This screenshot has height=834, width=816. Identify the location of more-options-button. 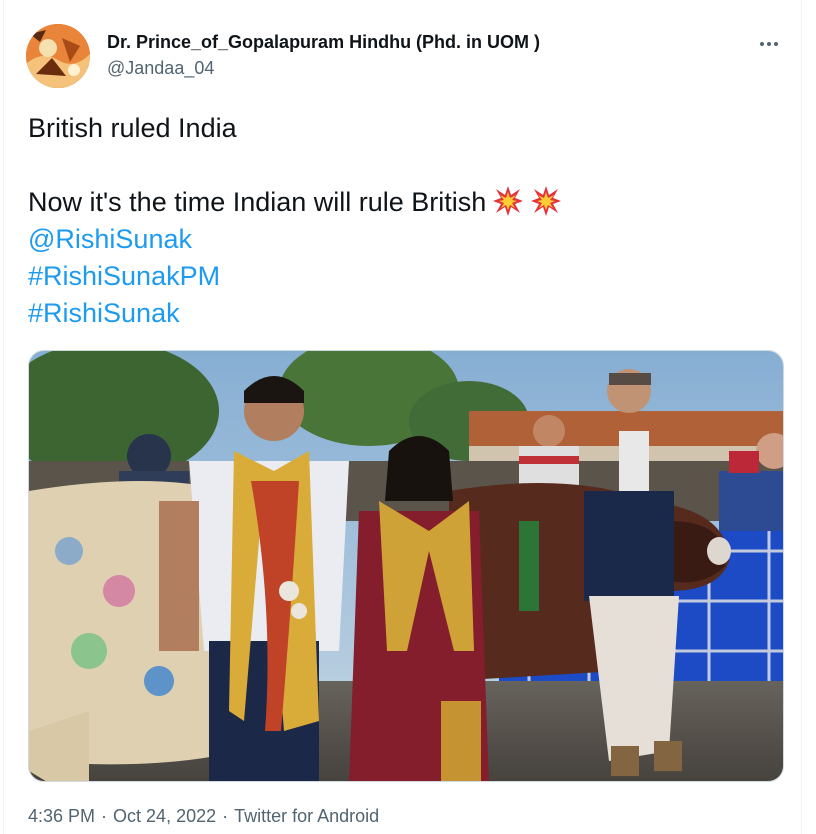
(769, 42).